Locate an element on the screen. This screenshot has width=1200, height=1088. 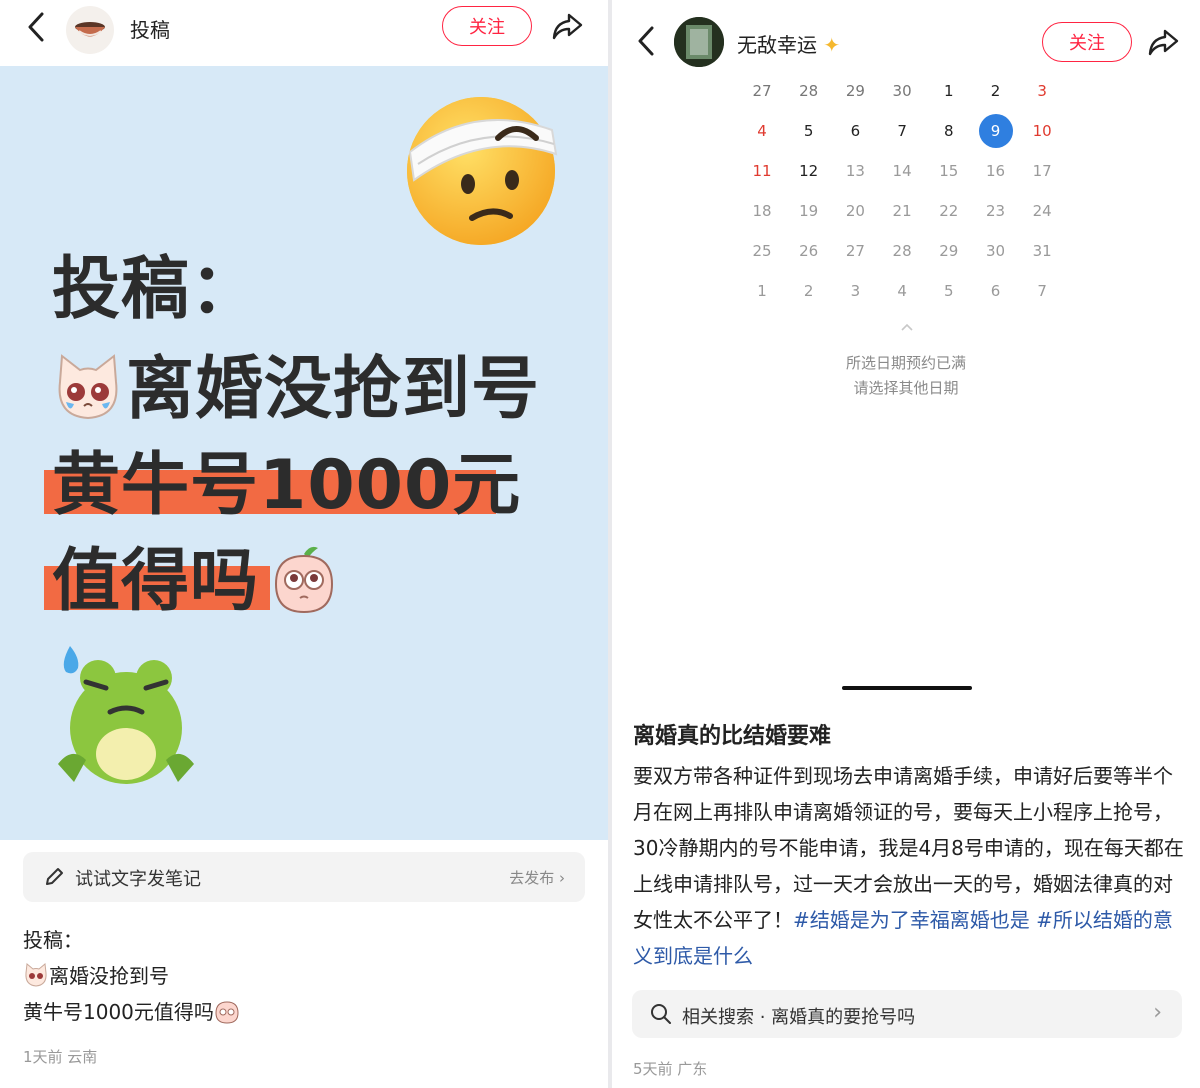
calendar-day: 16 is located at coordinates (996, 171).